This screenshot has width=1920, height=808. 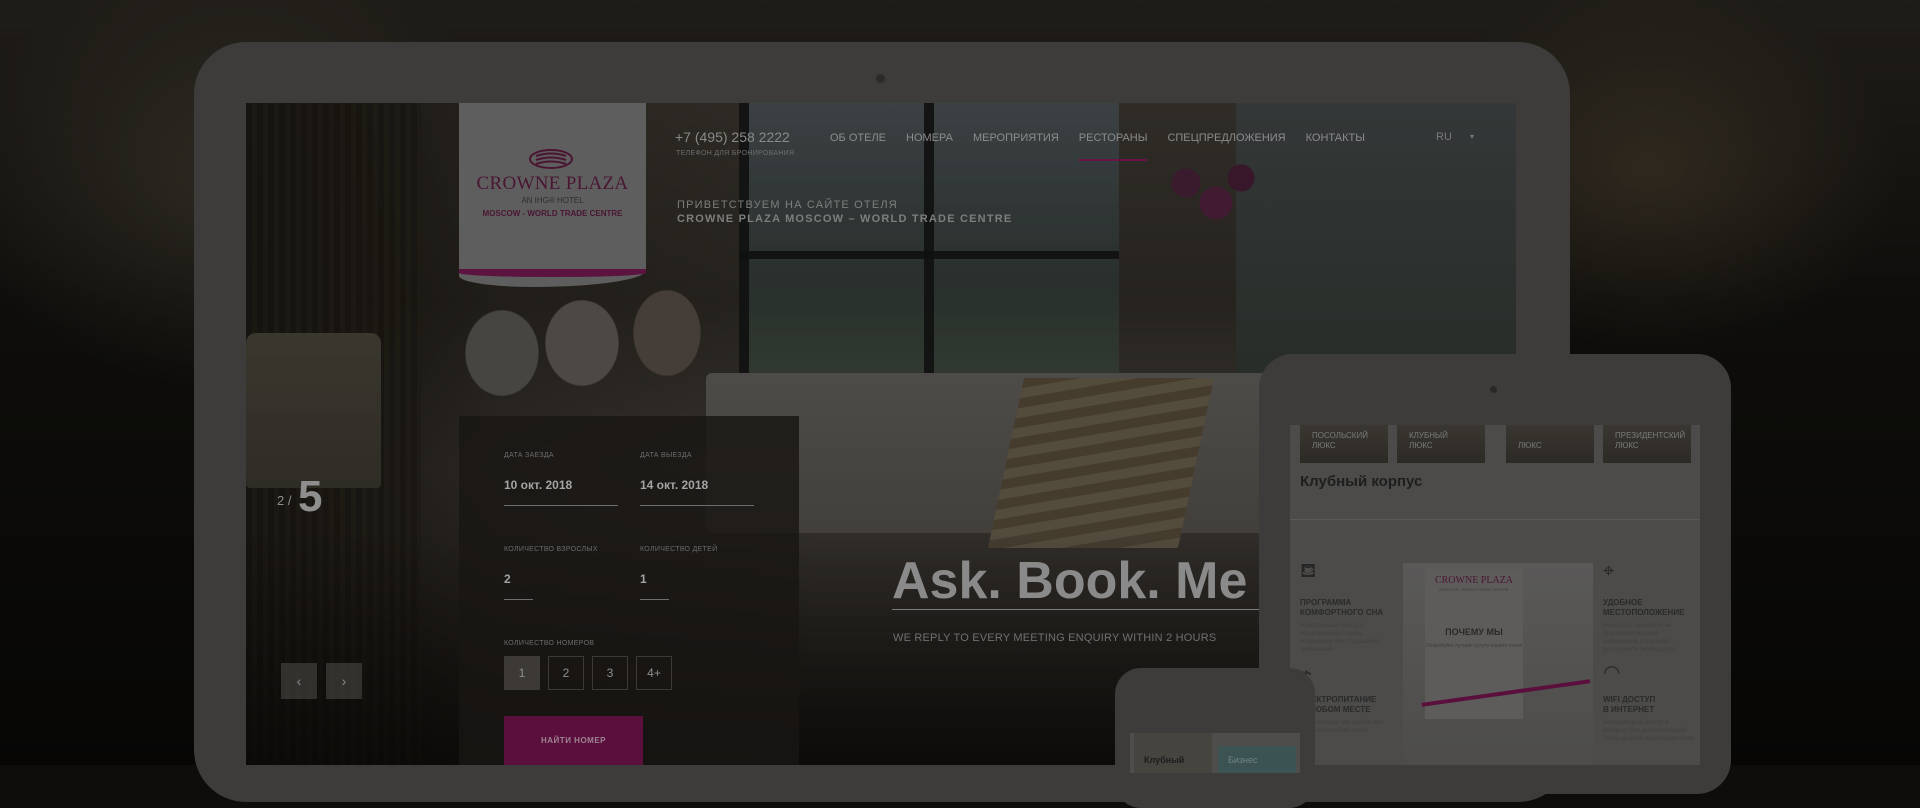 What do you see at coordinates (1644, 612) in the screenshot?
I see `feature-title-line2: МЕСТОПОЛОЖЕНИЕ` at bounding box center [1644, 612].